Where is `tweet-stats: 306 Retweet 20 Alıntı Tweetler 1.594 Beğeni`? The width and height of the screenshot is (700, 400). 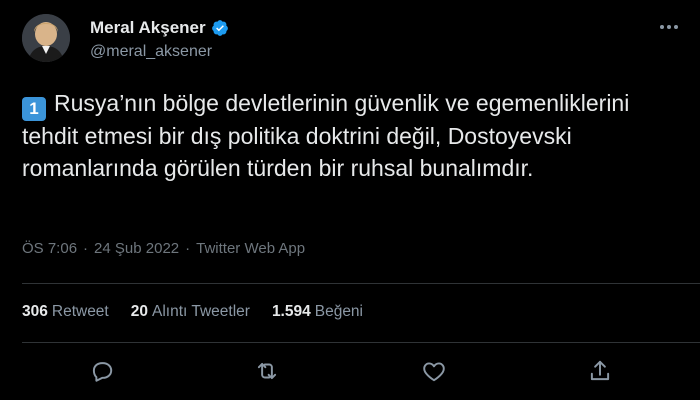 tweet-stats: 306 Retweet 20 Alıntı Tweetler 1.594 Beğeni is located at coordinates (192, 312).